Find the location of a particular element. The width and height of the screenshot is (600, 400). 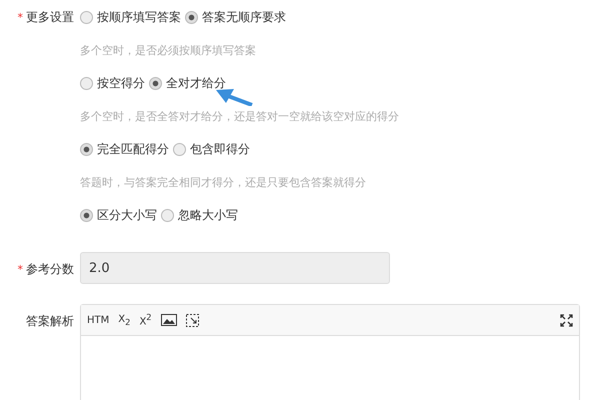

image-icon is located at coordinates (168, 320).